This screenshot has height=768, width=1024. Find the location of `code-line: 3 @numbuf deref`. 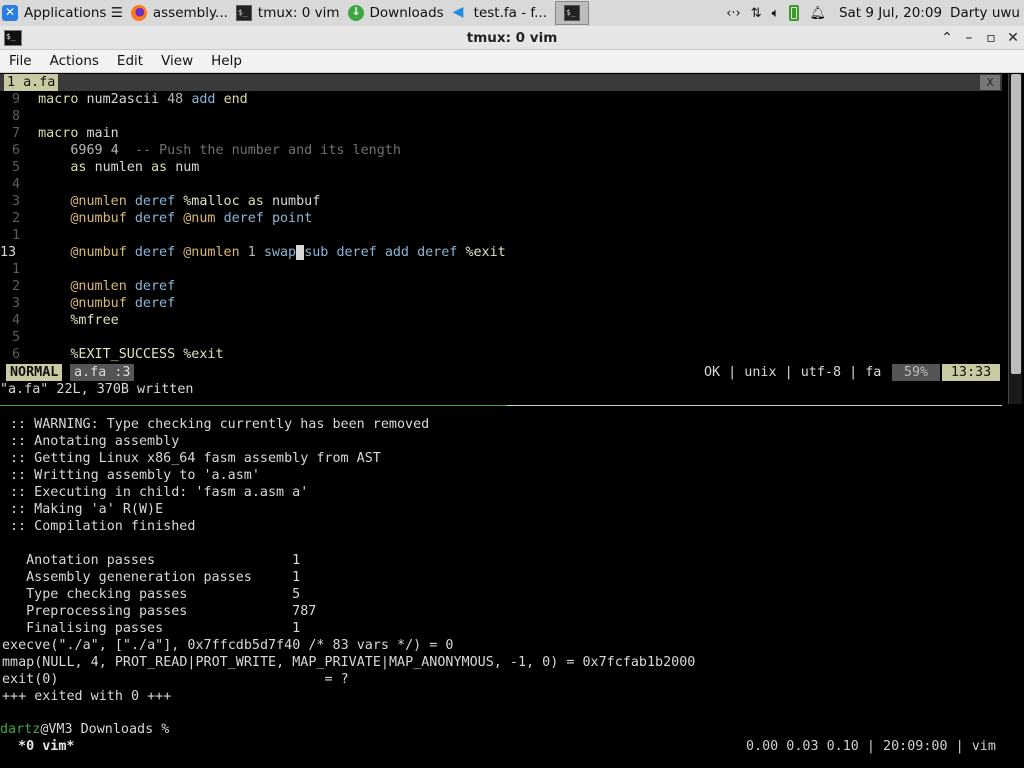

code-line: 3 @numbuf deref is located at coordinates (87, 303).